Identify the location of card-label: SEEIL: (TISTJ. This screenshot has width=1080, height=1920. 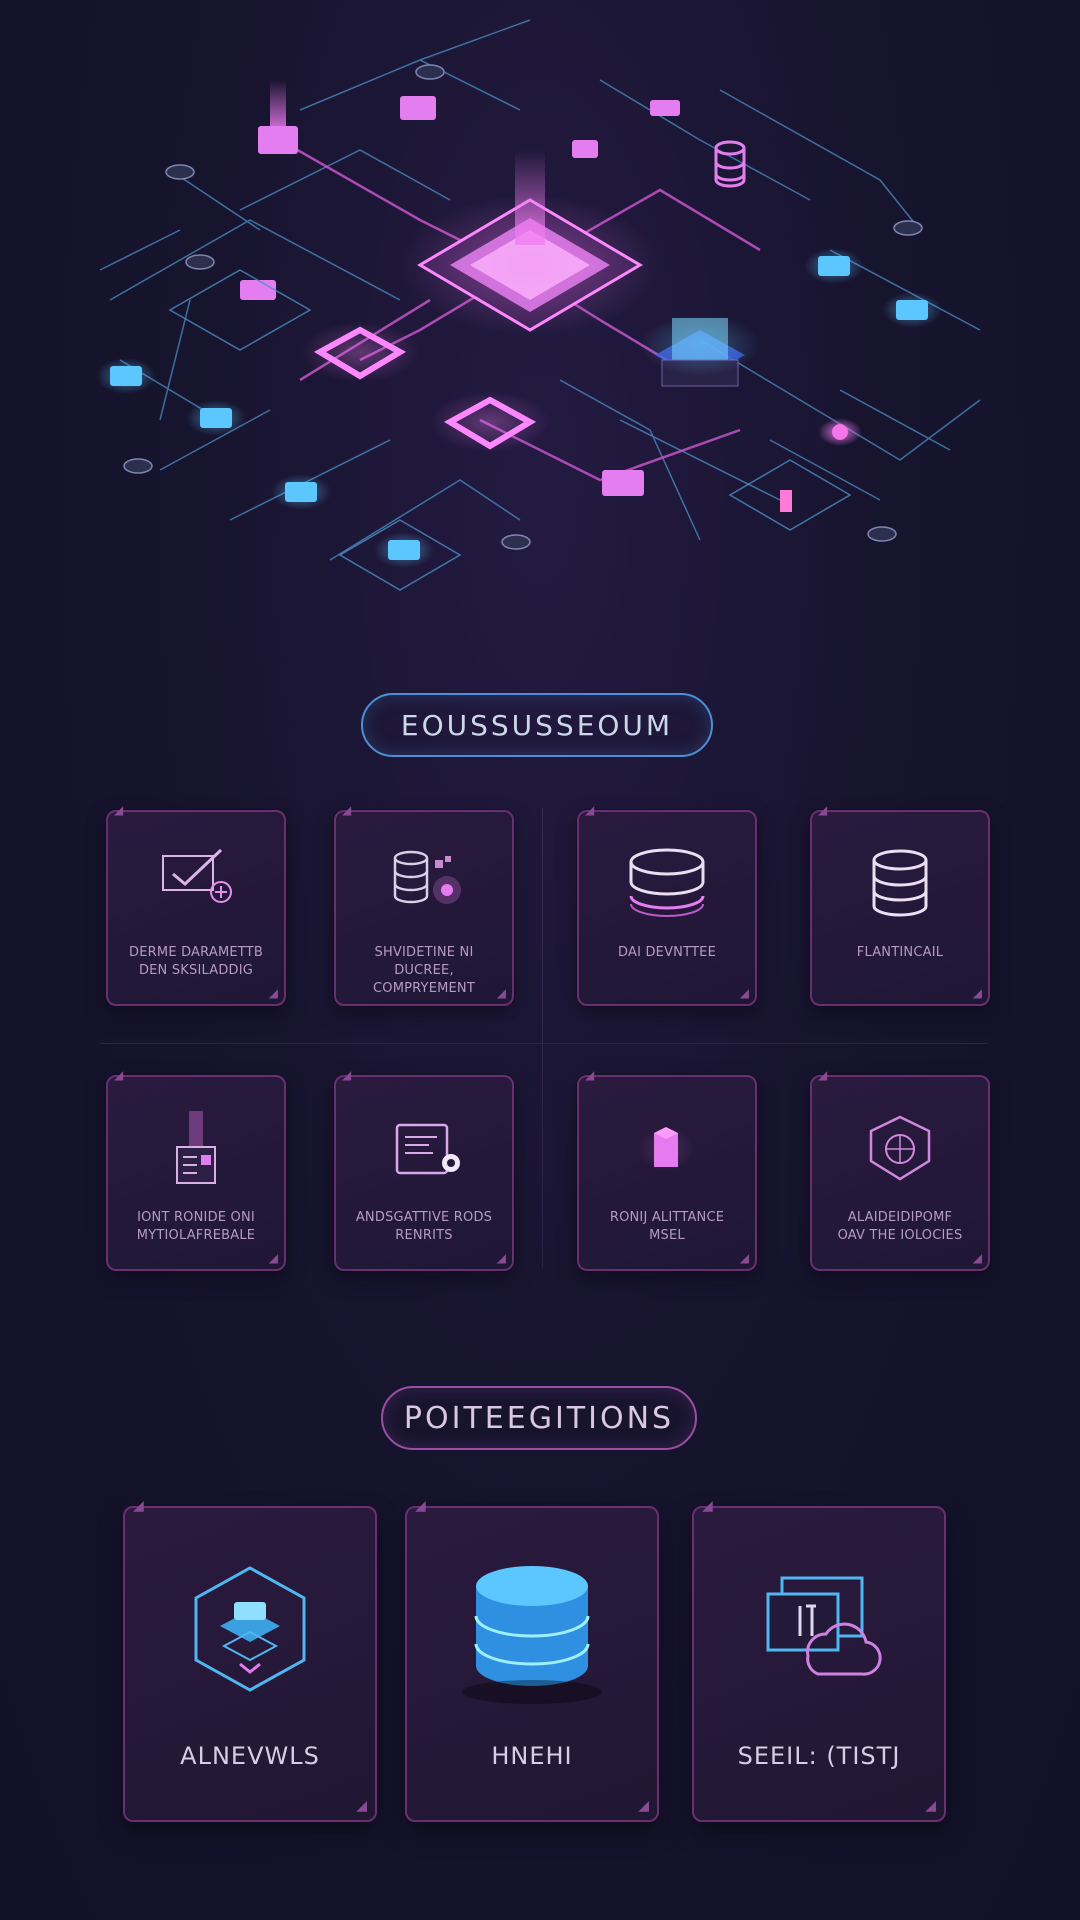
(819, 1756).